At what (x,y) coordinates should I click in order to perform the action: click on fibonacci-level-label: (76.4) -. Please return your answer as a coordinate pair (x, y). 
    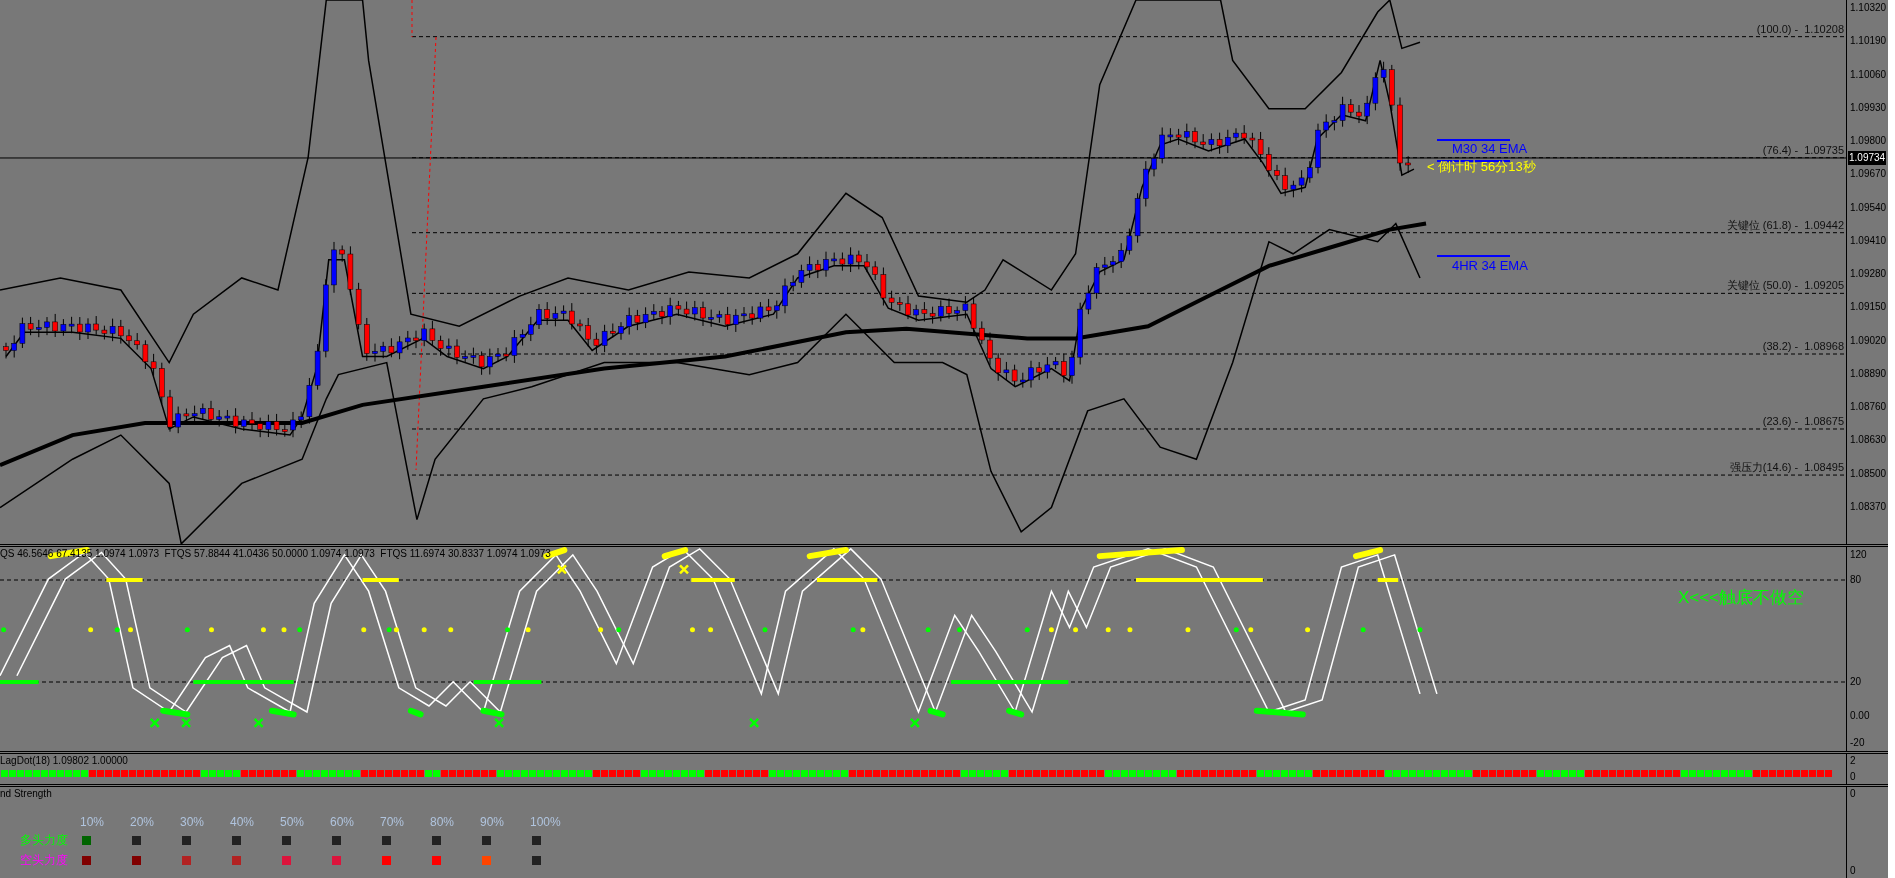
    Looking at the image, I should click on (1780, 150).